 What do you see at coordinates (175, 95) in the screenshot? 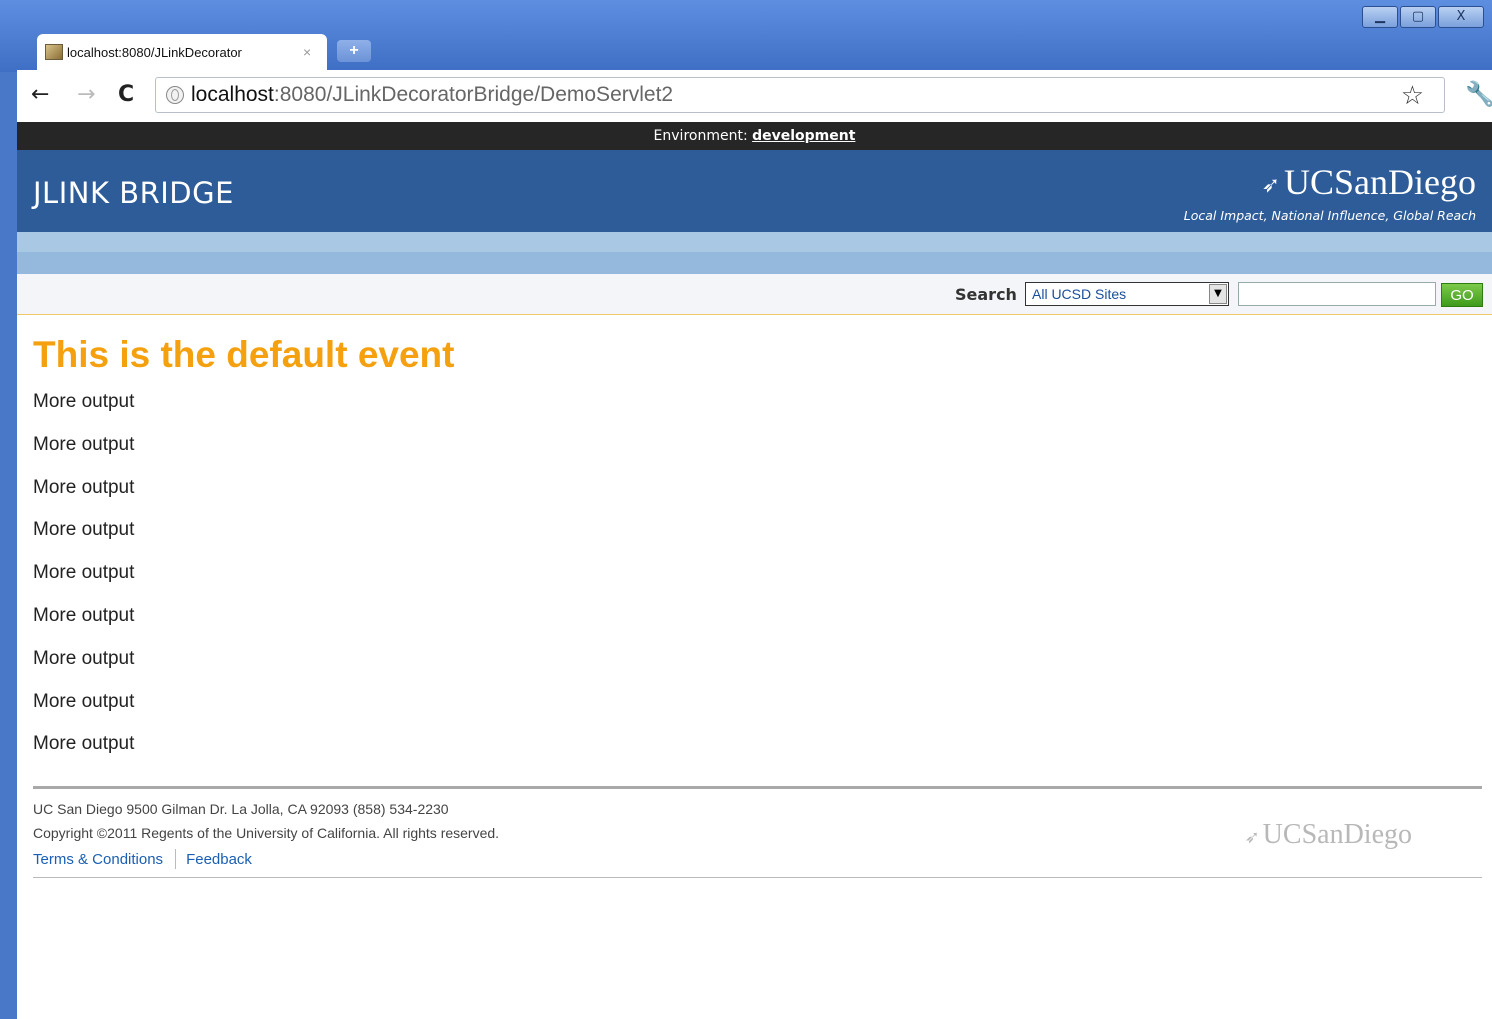
I see `globe-icon` at bounding box center [175, 95].